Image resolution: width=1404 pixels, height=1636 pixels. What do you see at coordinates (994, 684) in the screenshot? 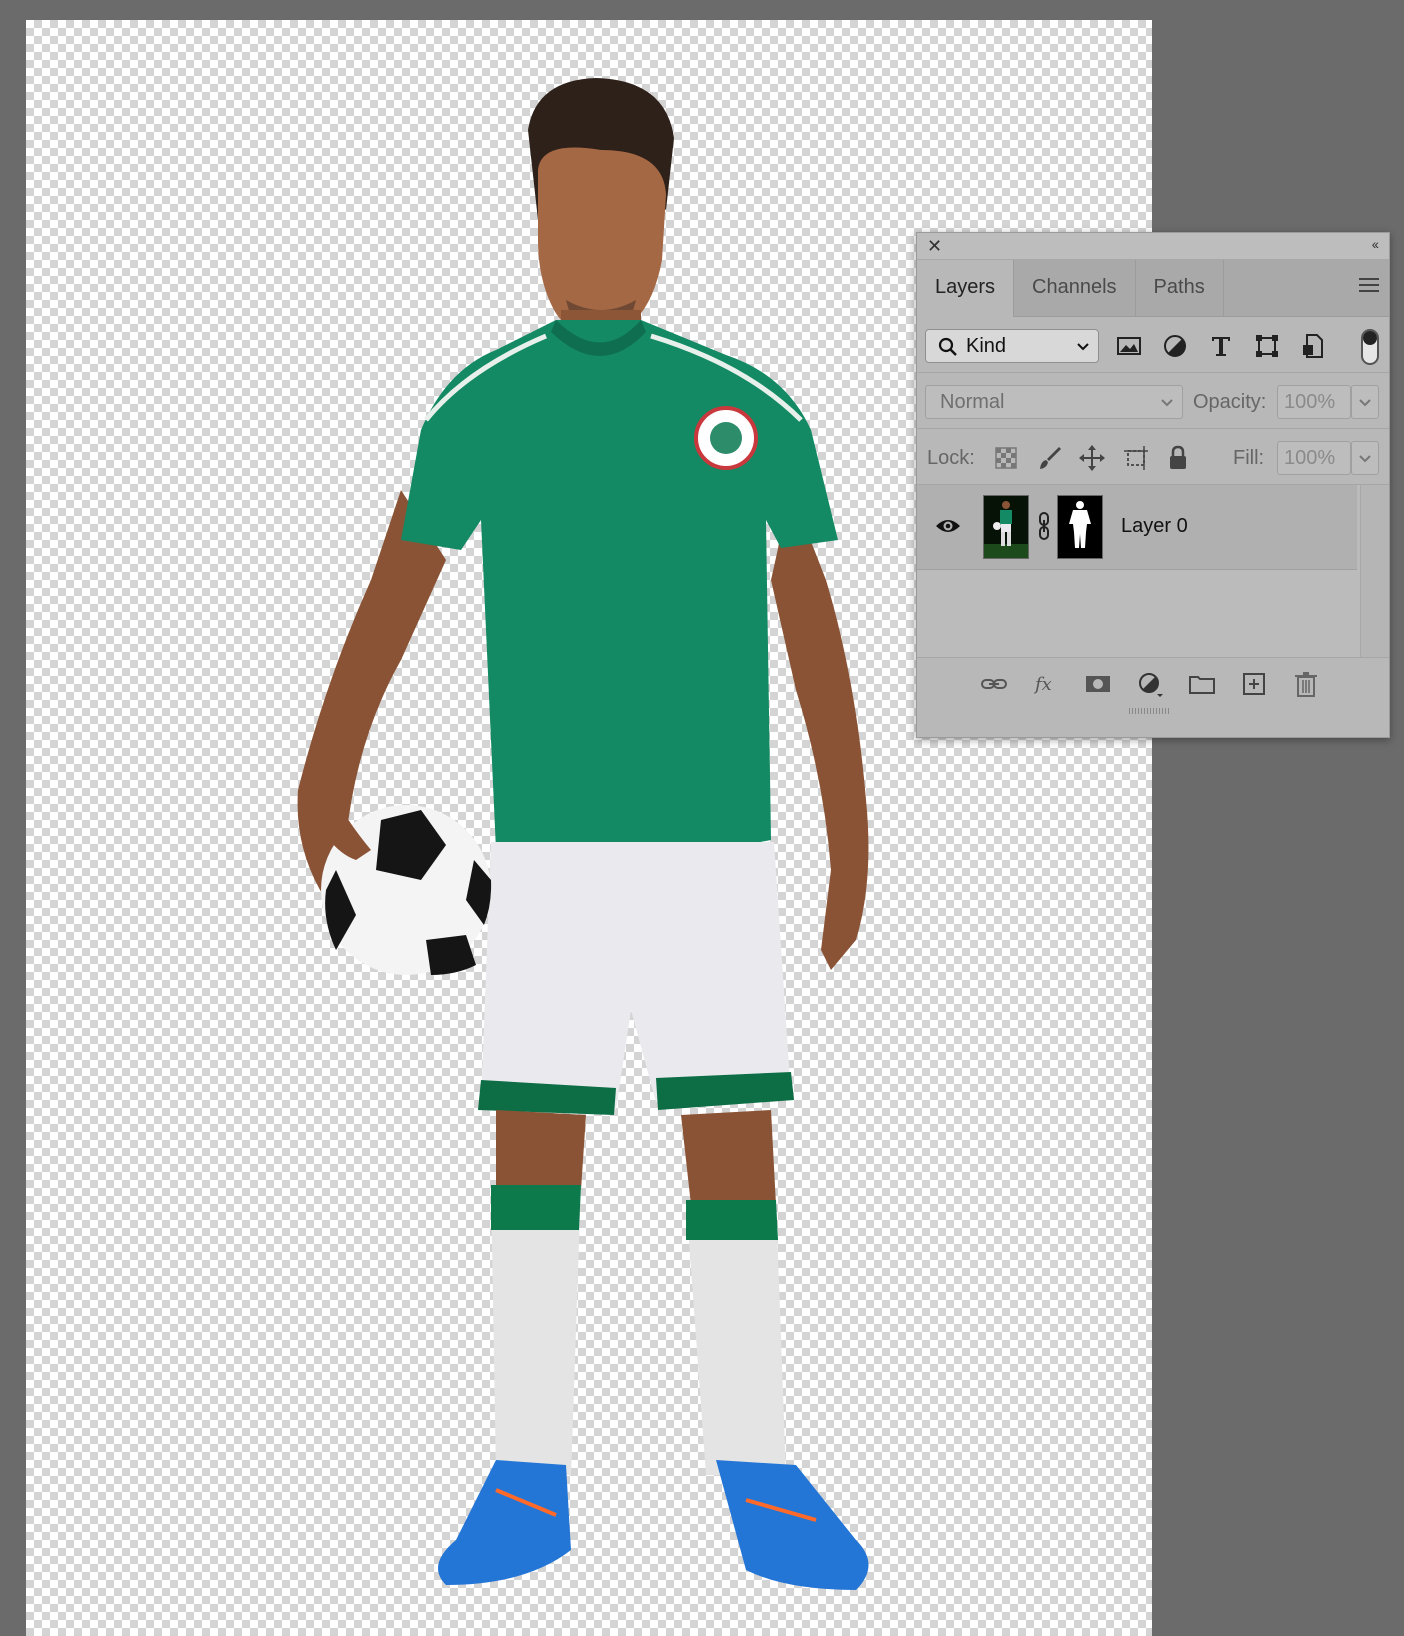
I see `link-layers-icon` at bounding box center [994, 684].